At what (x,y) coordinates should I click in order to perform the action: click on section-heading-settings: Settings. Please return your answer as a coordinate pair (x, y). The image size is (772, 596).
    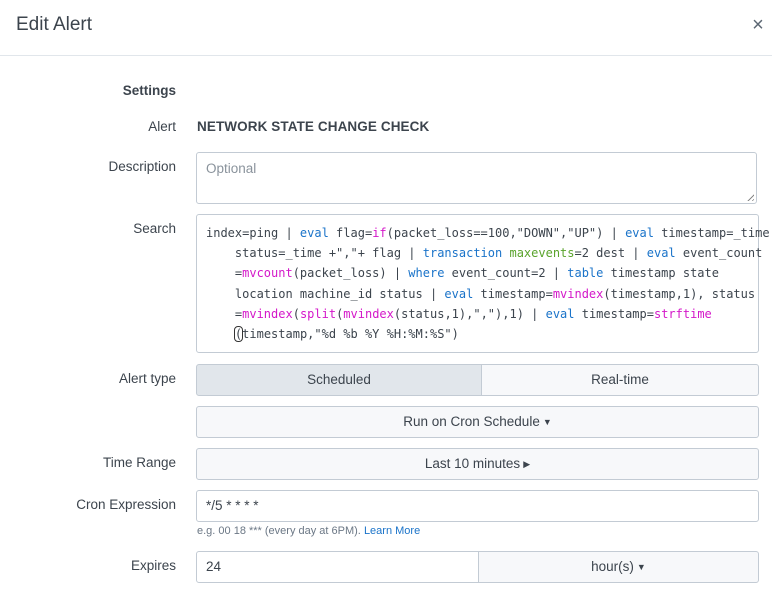
    Looking at the image, I should click on (149, 90).